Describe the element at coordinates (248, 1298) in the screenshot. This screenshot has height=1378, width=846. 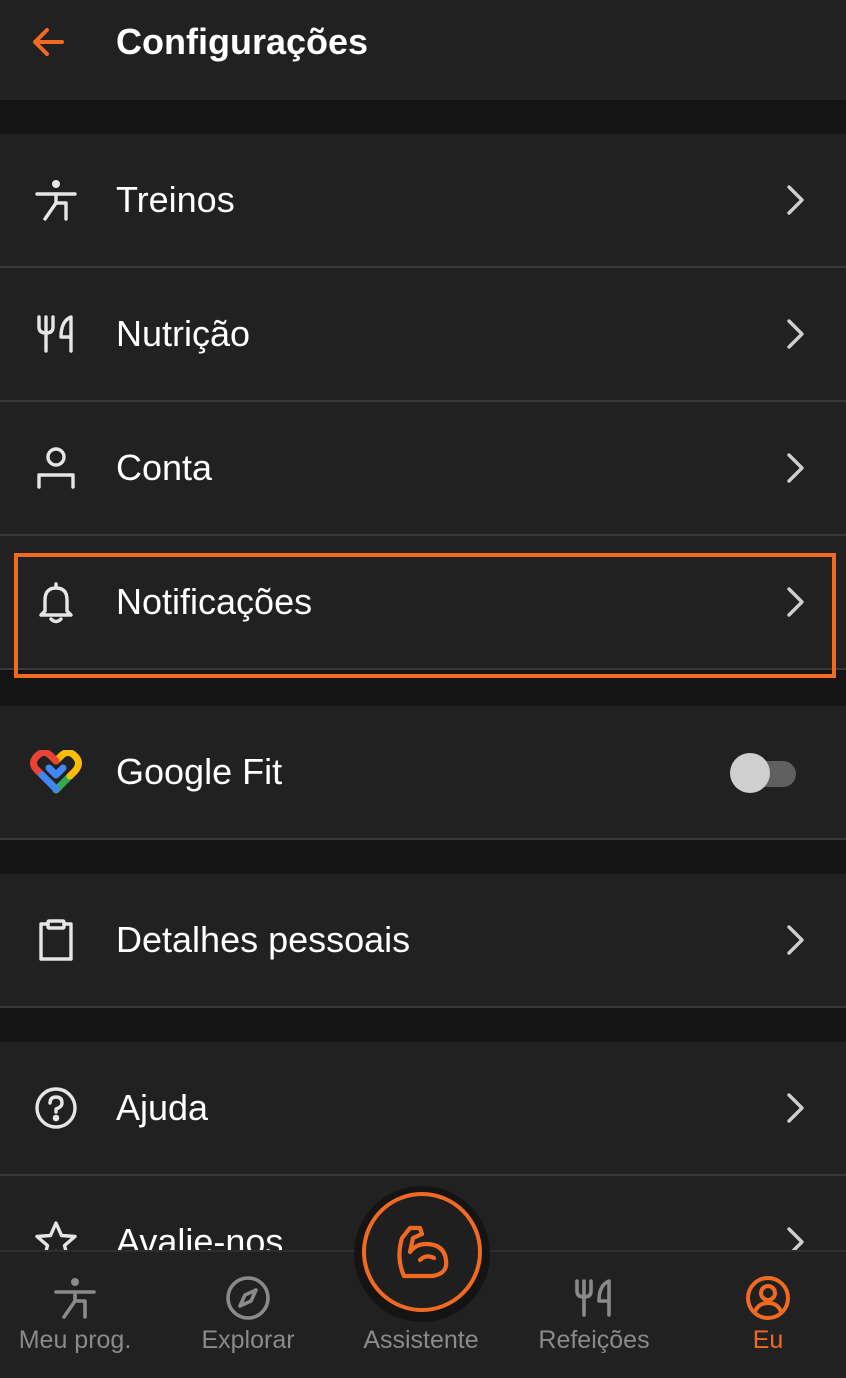
I see `compass-icon` at that location.